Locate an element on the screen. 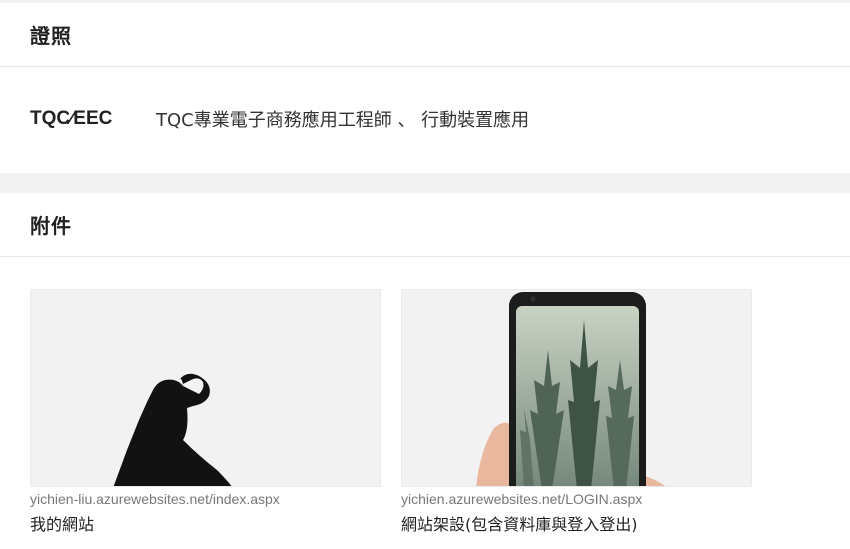 This screenshot has width=850, height=549. attachment-title: 我的網站 is located at coordinates (205, 523).